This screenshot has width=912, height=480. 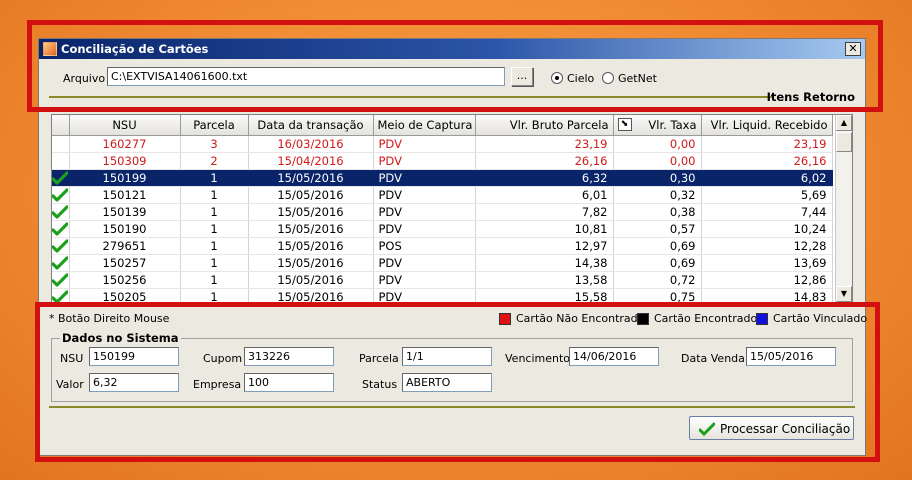 I want to click on radio-cielo-label: Cielo, so click(x=581, y=78).